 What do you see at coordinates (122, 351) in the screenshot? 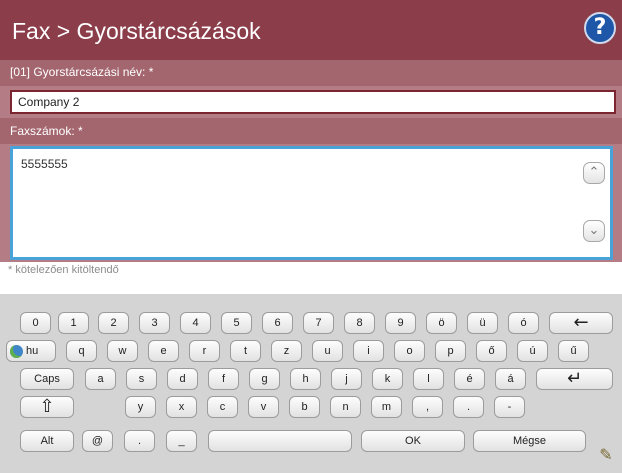
I see `key-w: w` at bounding box center [122, 351].